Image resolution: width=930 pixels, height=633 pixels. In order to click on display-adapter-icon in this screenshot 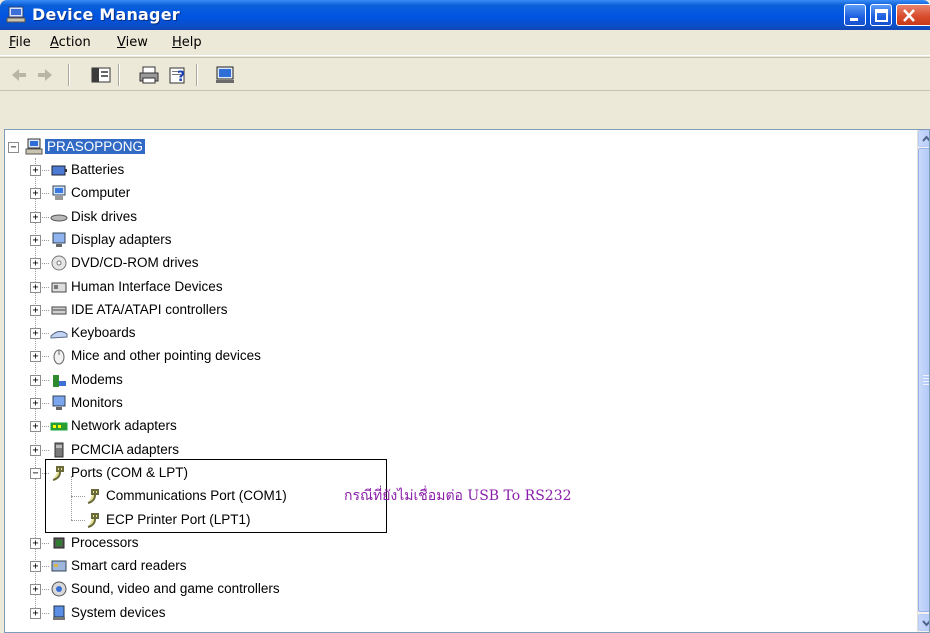, I will do `click(59, 239)`.